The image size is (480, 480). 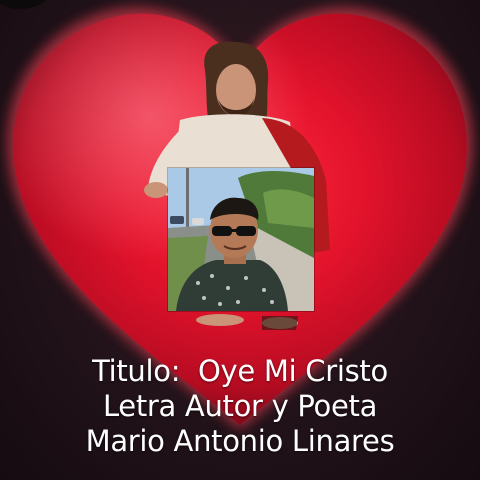 I want to click on portrait-photo, so click(x=241, y=239).